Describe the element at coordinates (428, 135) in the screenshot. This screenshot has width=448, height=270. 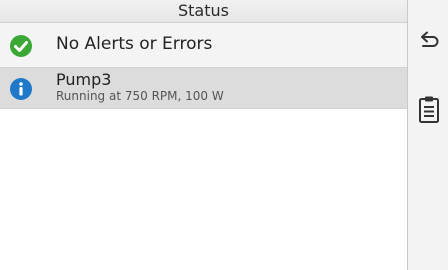
I see `right-sidebar` at that location.